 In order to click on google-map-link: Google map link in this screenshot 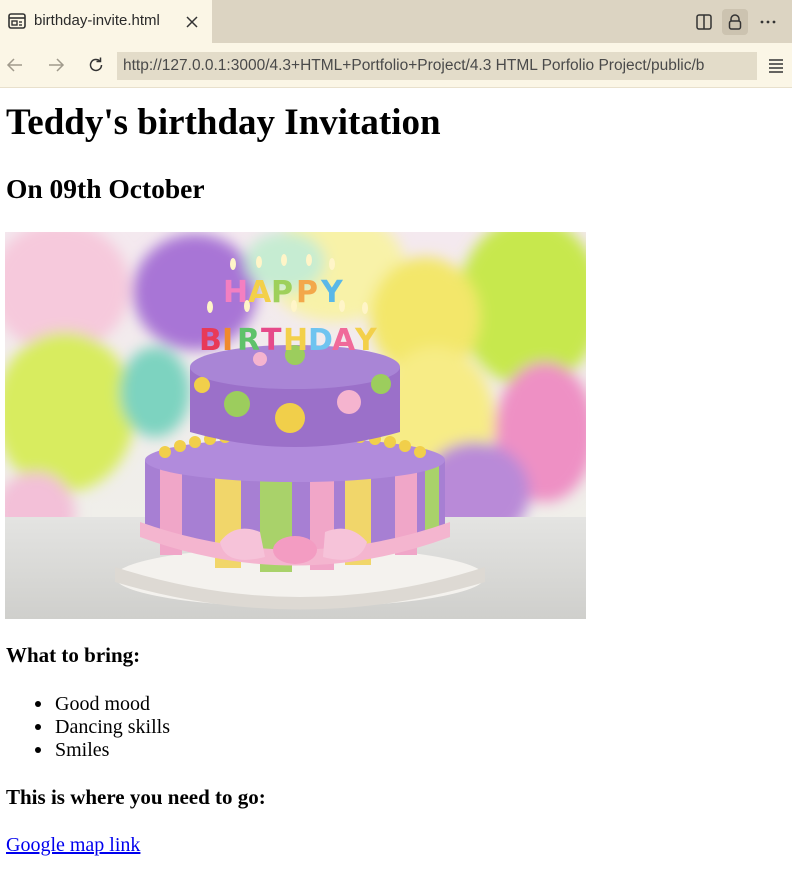, I will do `click(73, 845)`.